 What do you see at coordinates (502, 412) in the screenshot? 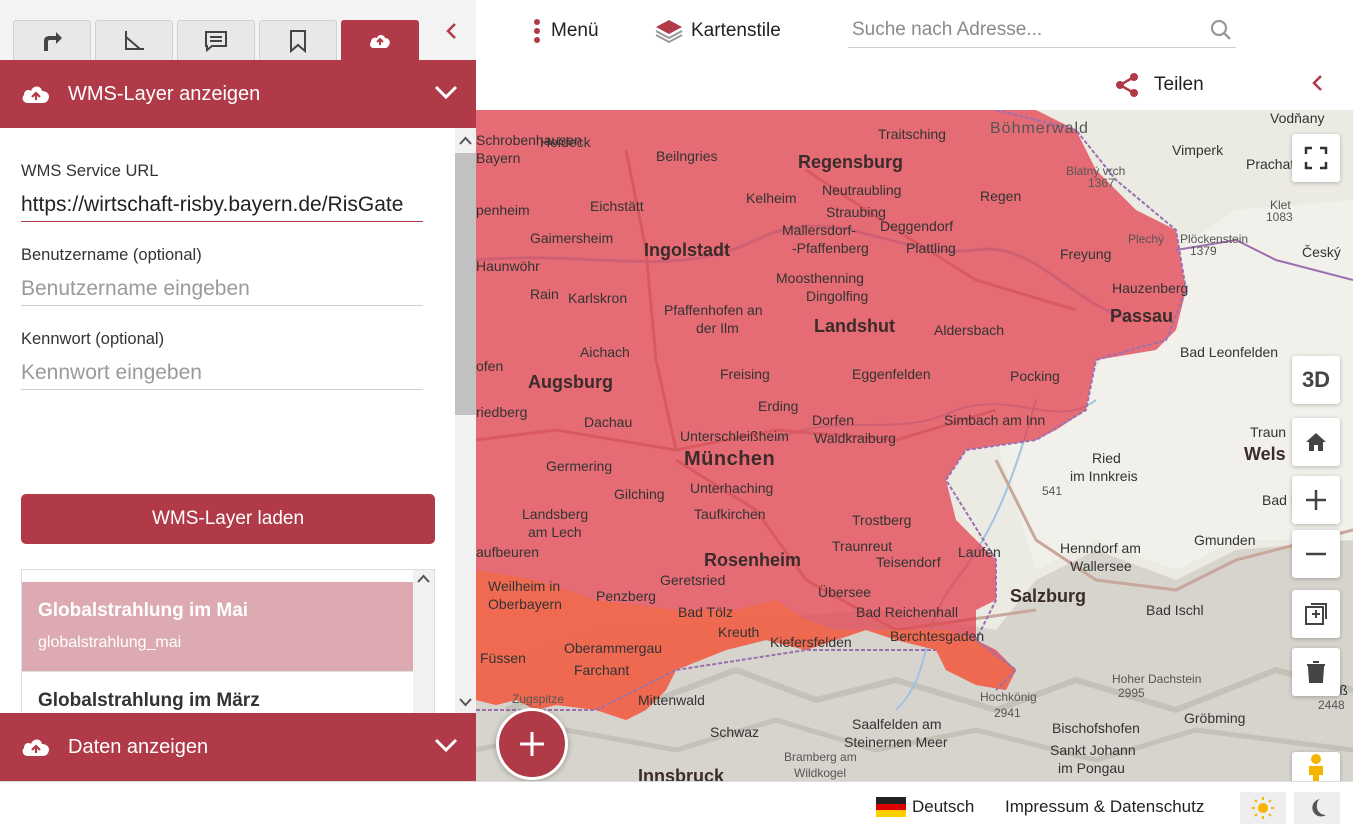
I see `map-label: riedberg` at bounding box center [502, 412].